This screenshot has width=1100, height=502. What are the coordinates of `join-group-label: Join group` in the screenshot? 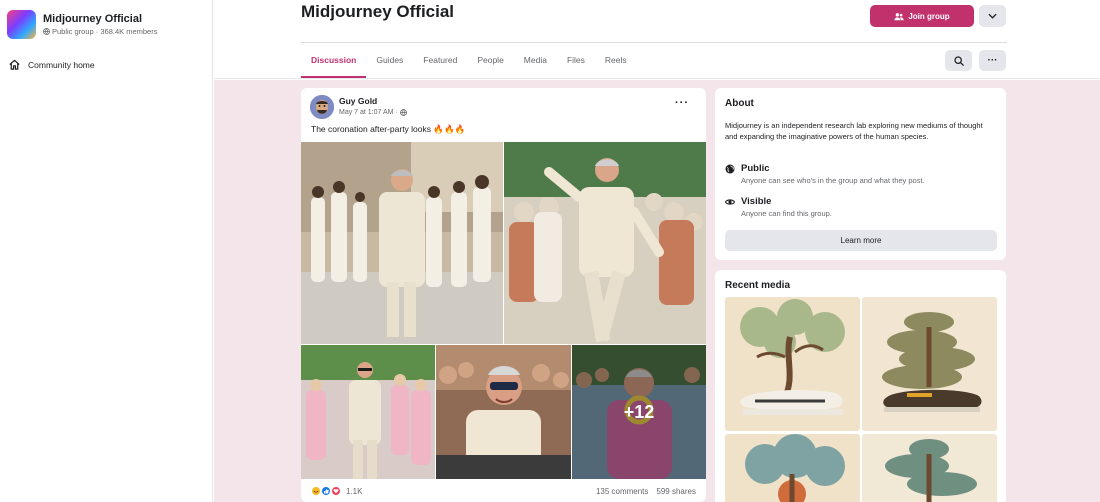 It's located at (929, 16).